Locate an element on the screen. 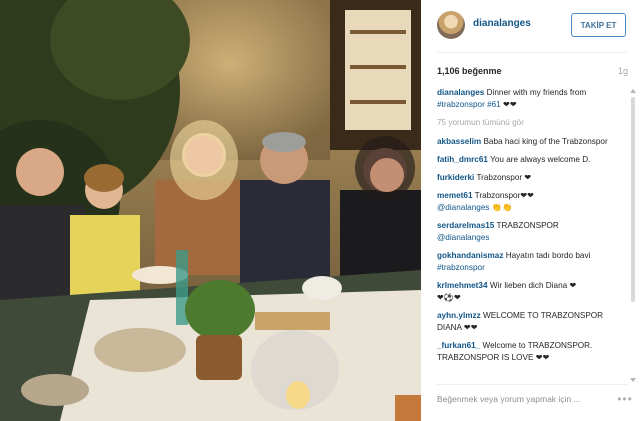 The height and width of the screenshot is (421, 640). comment-item: furkiderki Trabzonspor ❤ is located at coordinates (532, 178).